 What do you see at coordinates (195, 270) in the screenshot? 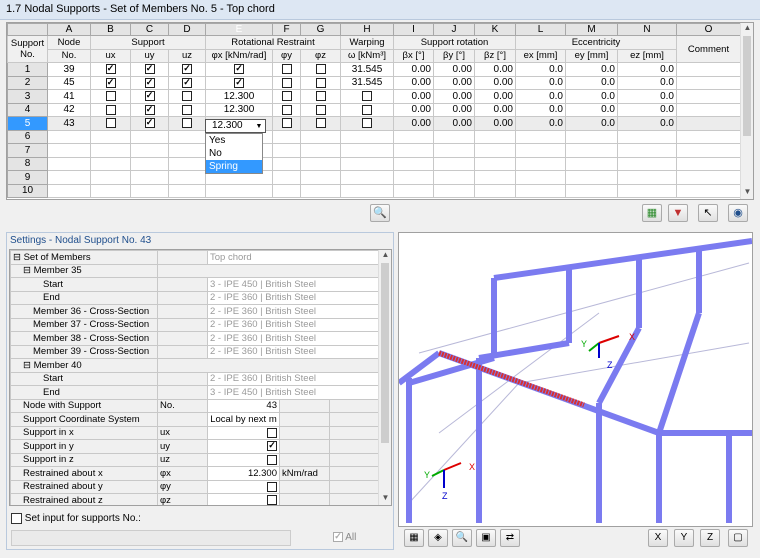
I see `settings-row: ⊟ Member 35` at bounding box center [195, 270].